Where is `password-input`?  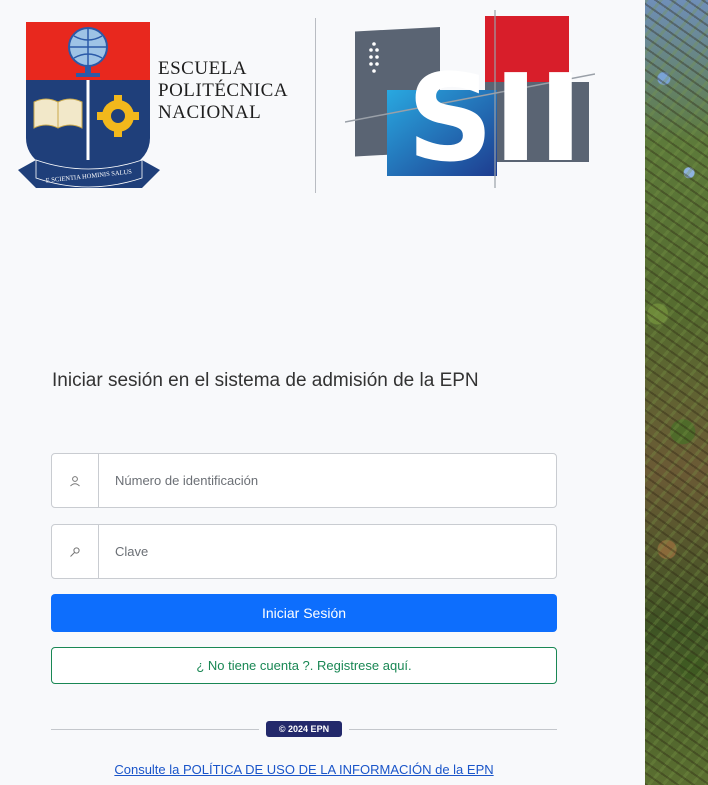
password-input is located at coordinates (327, 551).